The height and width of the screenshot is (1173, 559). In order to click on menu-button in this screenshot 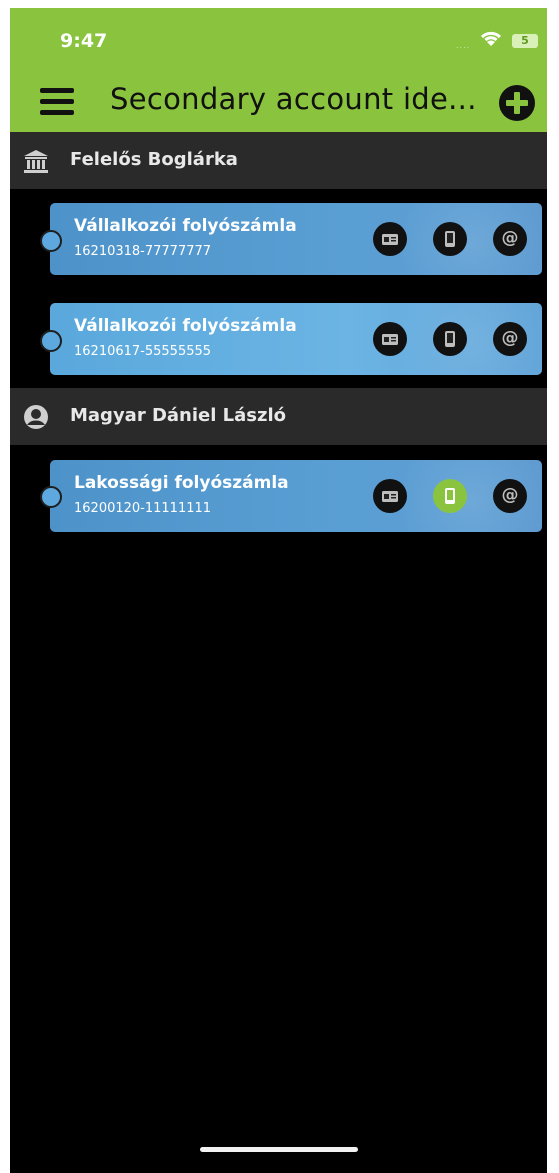, I will do `click(57, 102)`.